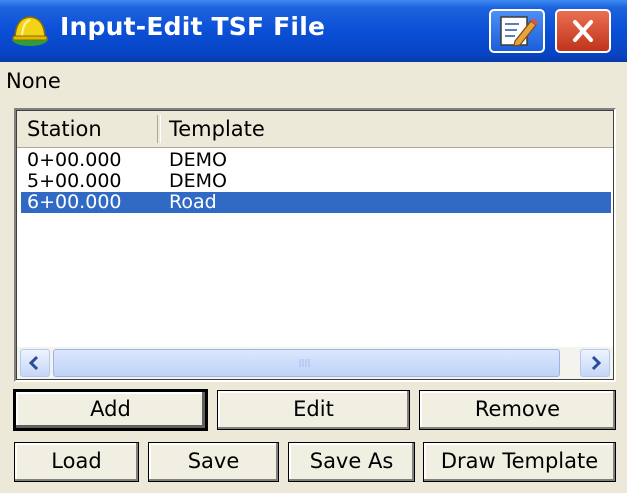 The width and height of the screenshot is (627, 493). I want to click on list-header: Station Template, so click(315, 129).